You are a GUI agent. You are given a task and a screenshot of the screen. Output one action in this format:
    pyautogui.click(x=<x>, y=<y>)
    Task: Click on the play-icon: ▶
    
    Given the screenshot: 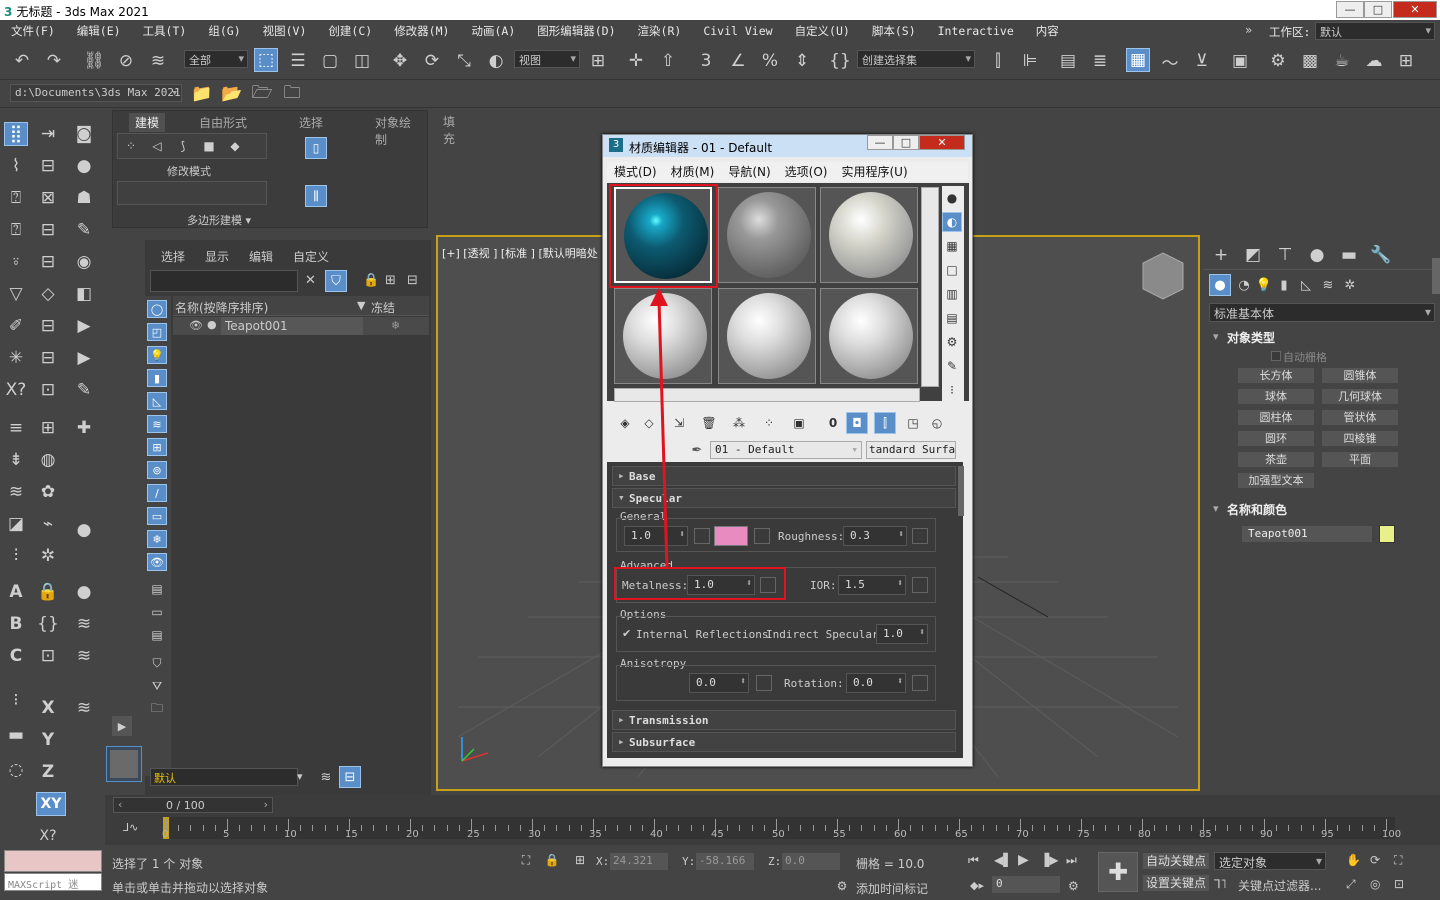 What is the action you would take?
    pyautogui.click(x=1023, y=860)
    